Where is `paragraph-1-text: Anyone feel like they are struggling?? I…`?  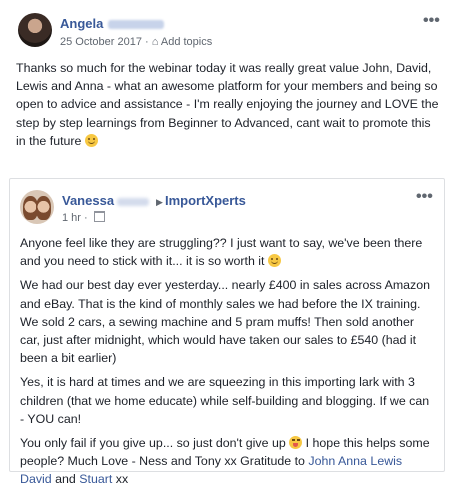 paragraph-1-text: Anyone feel like they are struggling?? I… is located at coordinates (221, 252).